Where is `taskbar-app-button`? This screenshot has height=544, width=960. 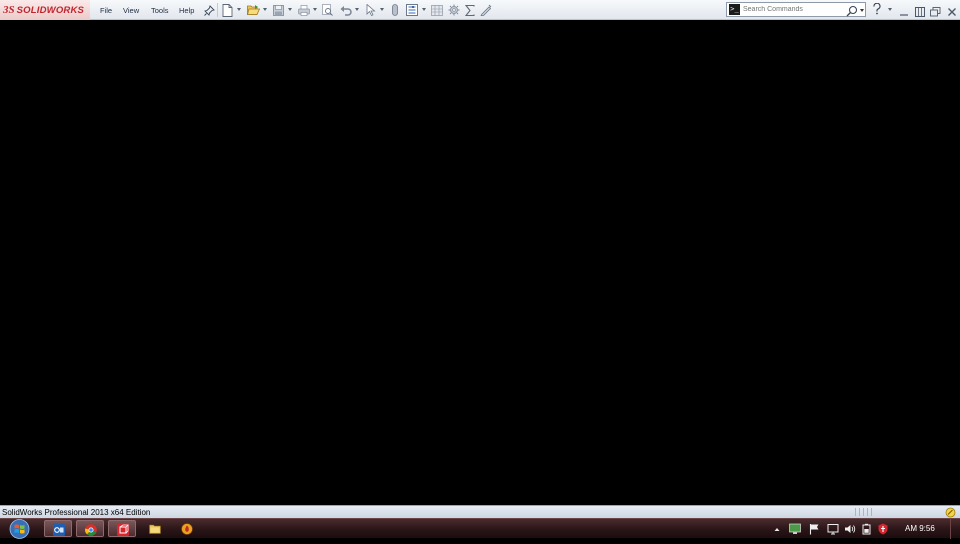 taskbar-app-button is located at coordinates (187, 528).